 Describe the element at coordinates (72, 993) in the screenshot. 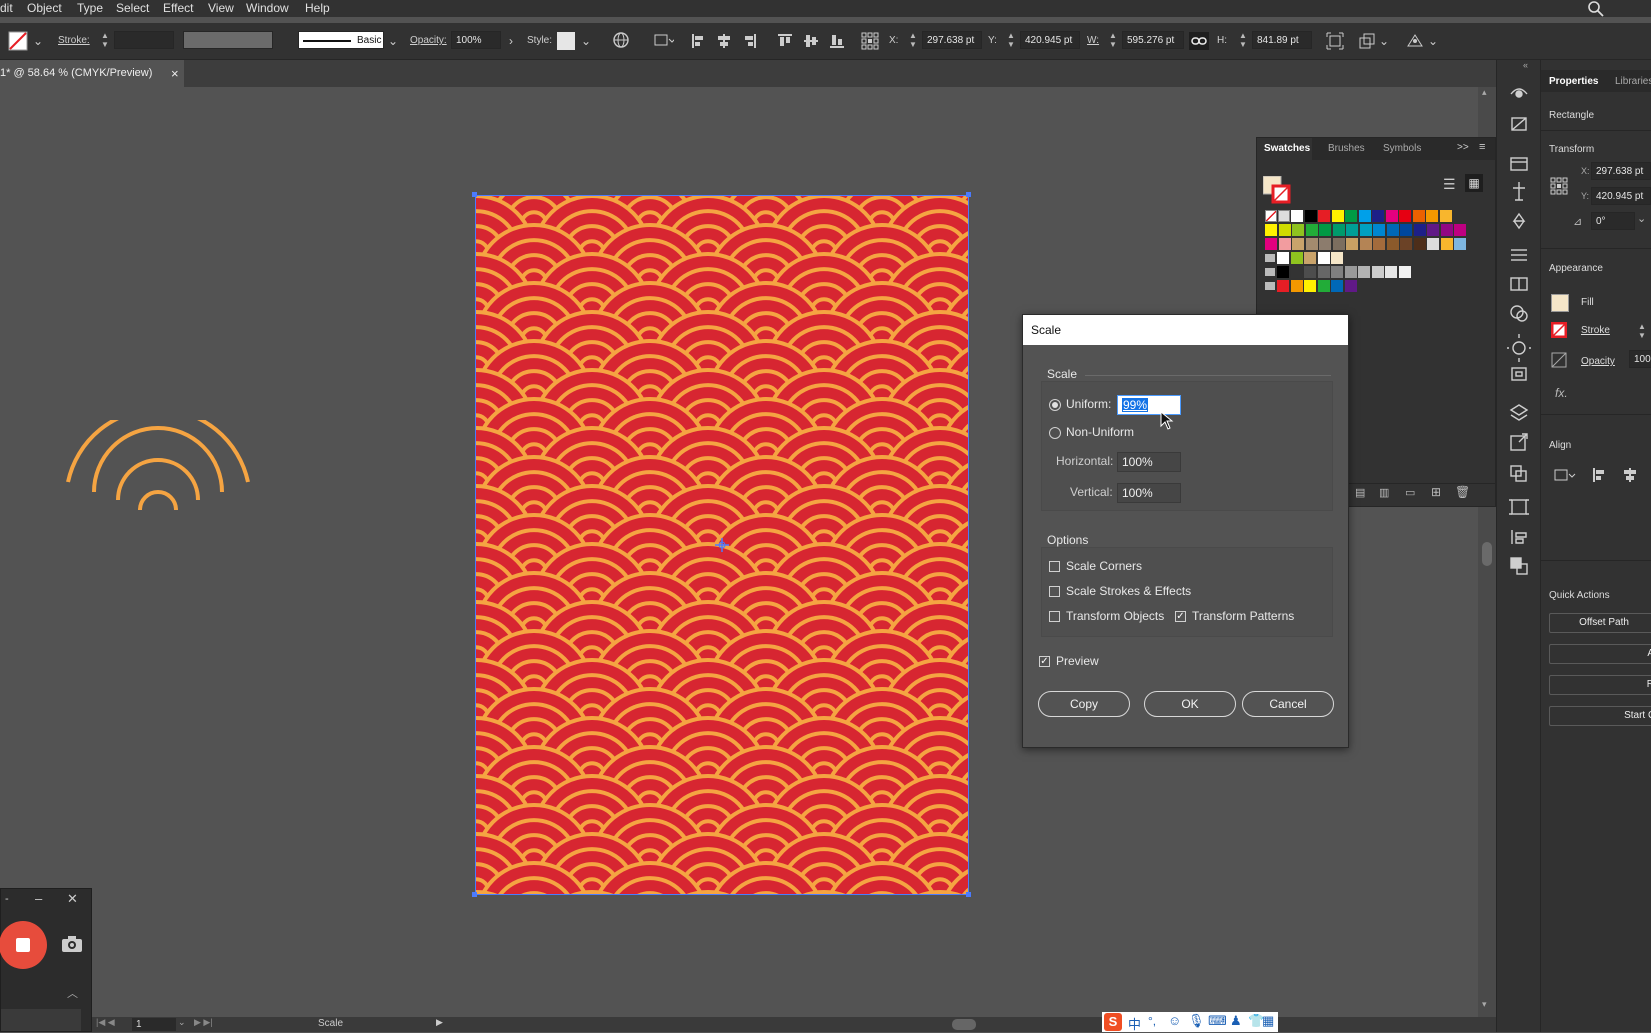

I see `chevron-up-icon: ︿` at that location.